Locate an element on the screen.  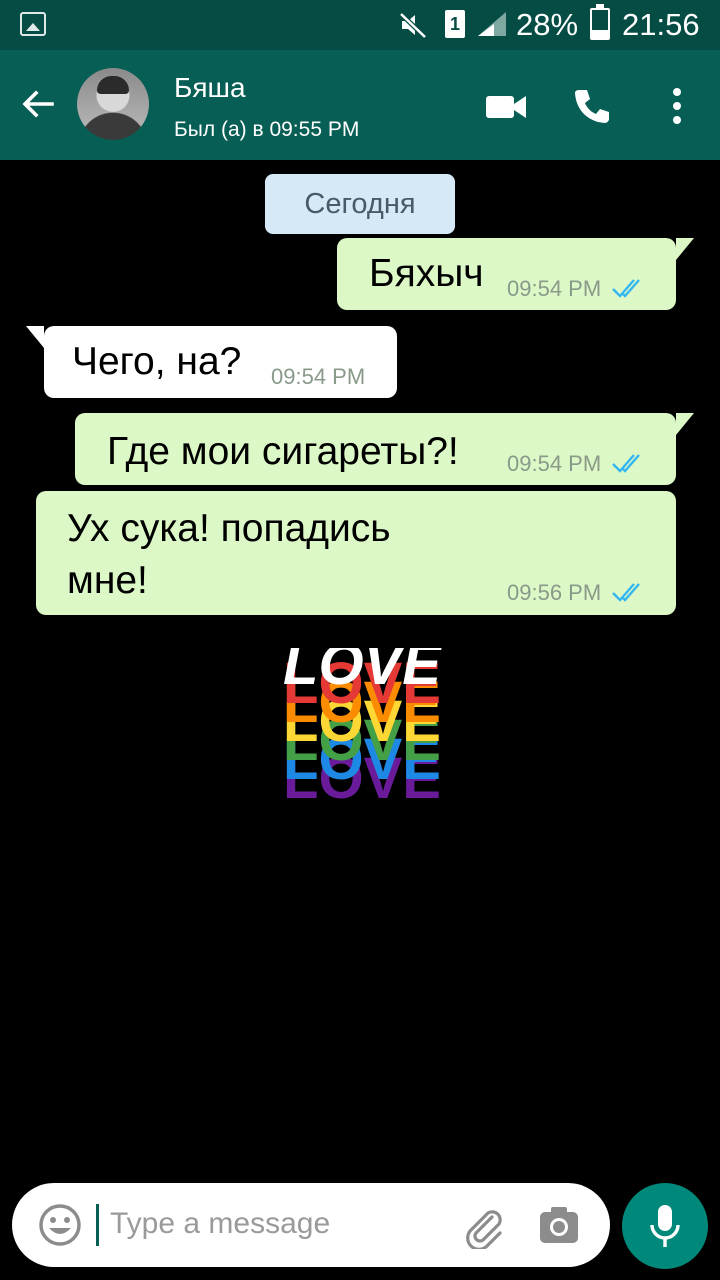
gallery-icon is located at coordinates (33, 24).